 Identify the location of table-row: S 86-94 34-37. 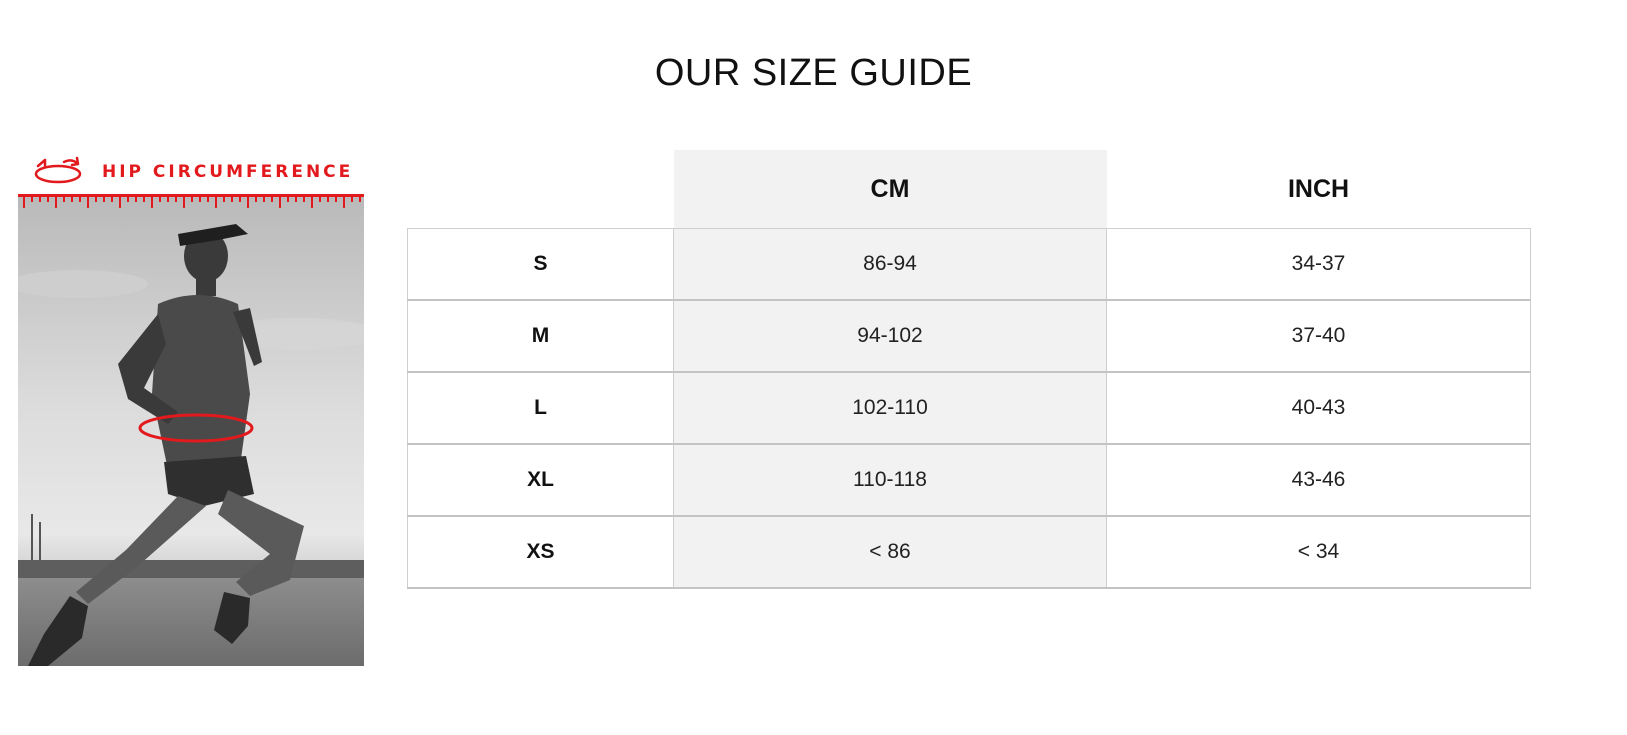
(969, 264).